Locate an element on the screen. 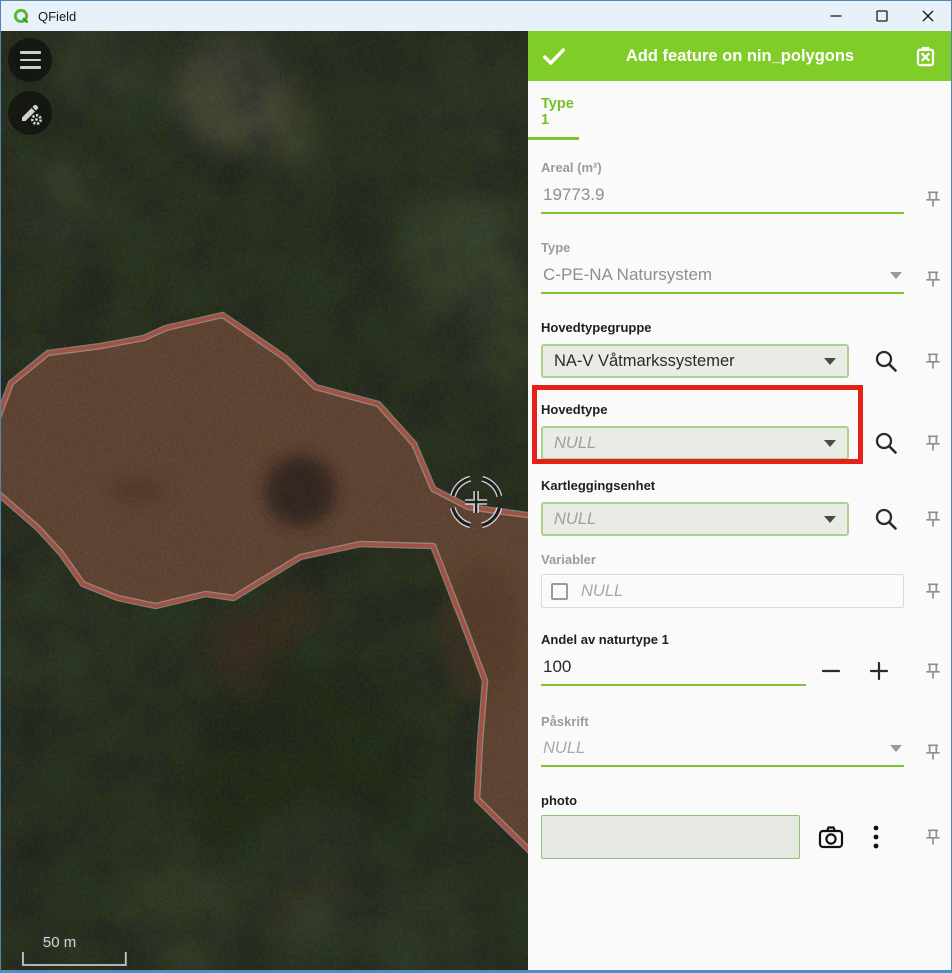  field-variabler: Variabler NULL is located at coordinates (746, 580).